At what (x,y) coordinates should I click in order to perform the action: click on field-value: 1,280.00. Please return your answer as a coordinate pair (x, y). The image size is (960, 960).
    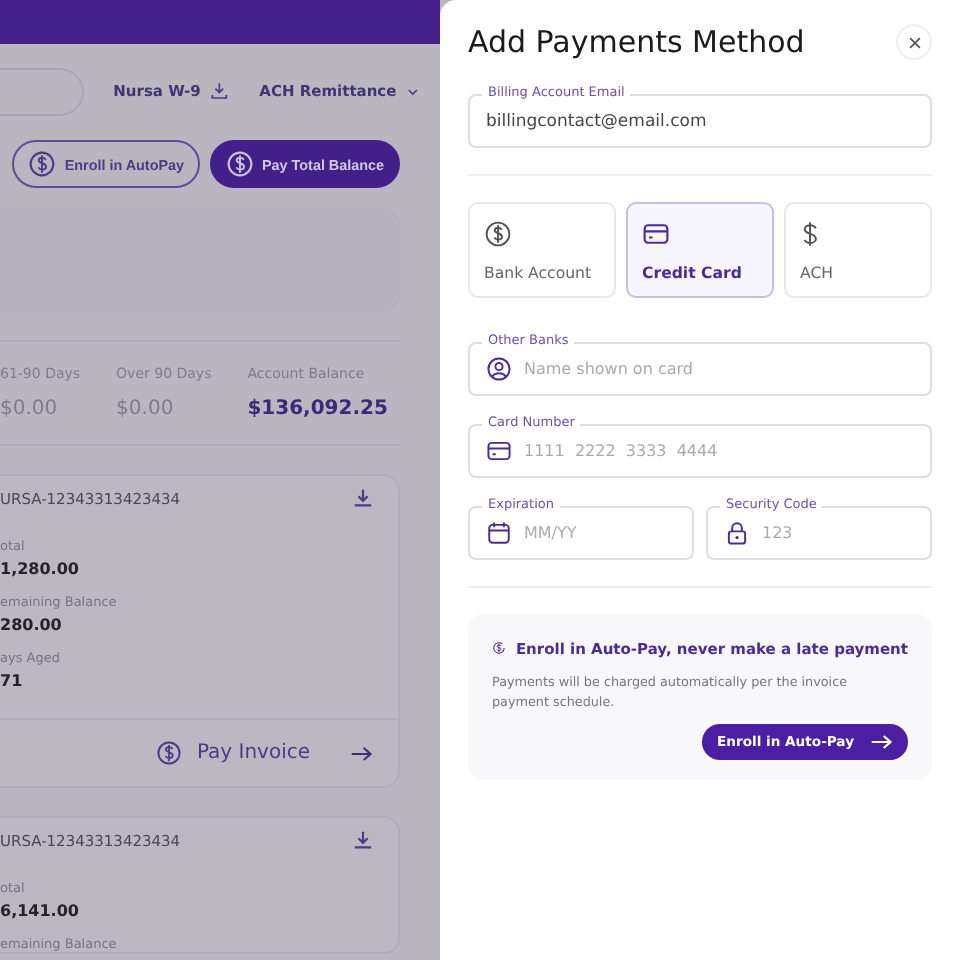
    Looking at the image, I should click on (40, 569).